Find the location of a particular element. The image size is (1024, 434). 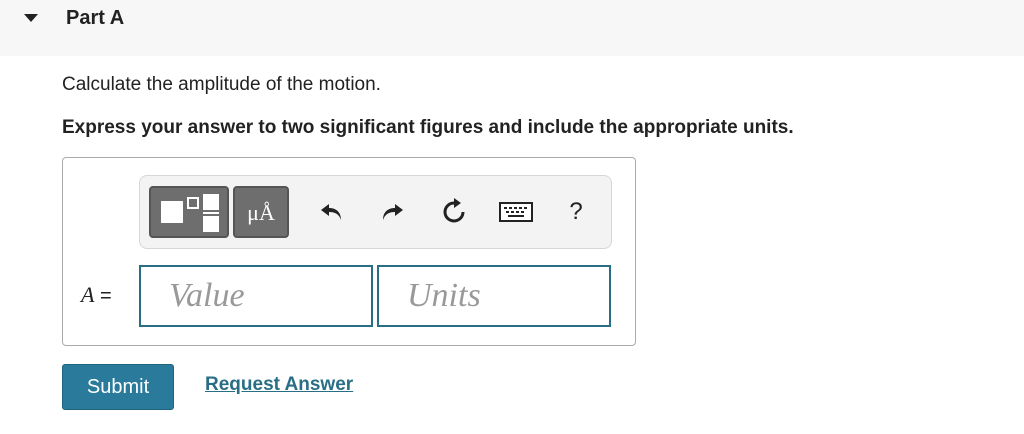

value-input: Value is located at coordinates (256, 296).